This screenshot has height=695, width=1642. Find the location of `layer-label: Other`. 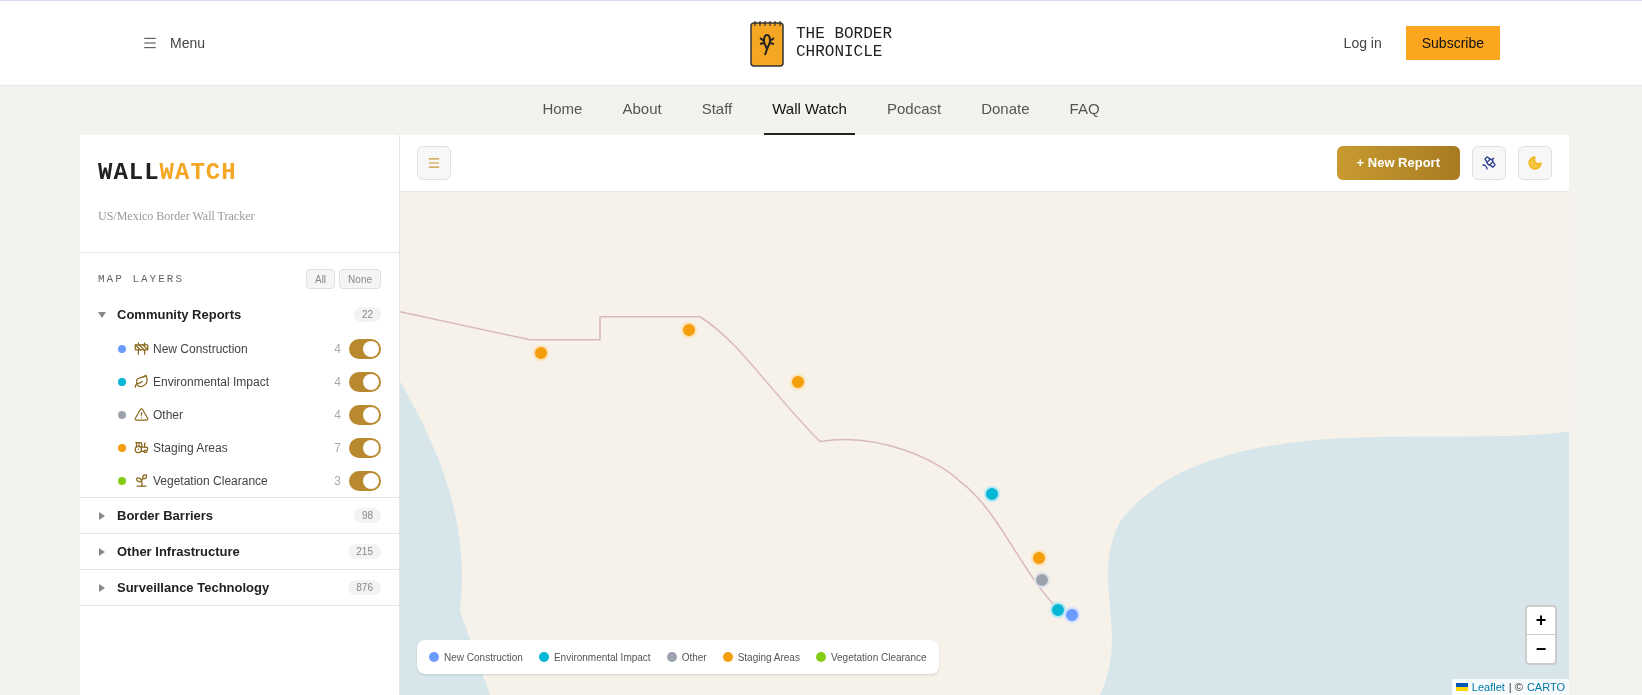

layer-label: Other is located at coordinates (168, 415).